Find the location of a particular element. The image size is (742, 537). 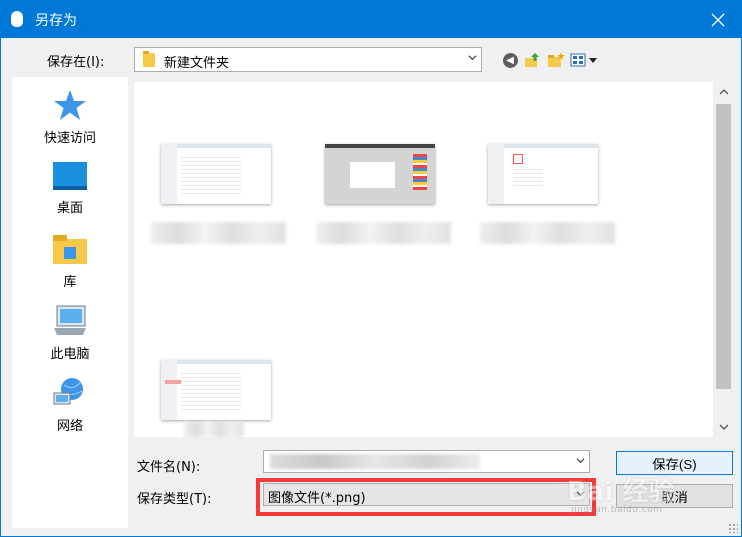

app-icon is located at coordinates (17, 19).